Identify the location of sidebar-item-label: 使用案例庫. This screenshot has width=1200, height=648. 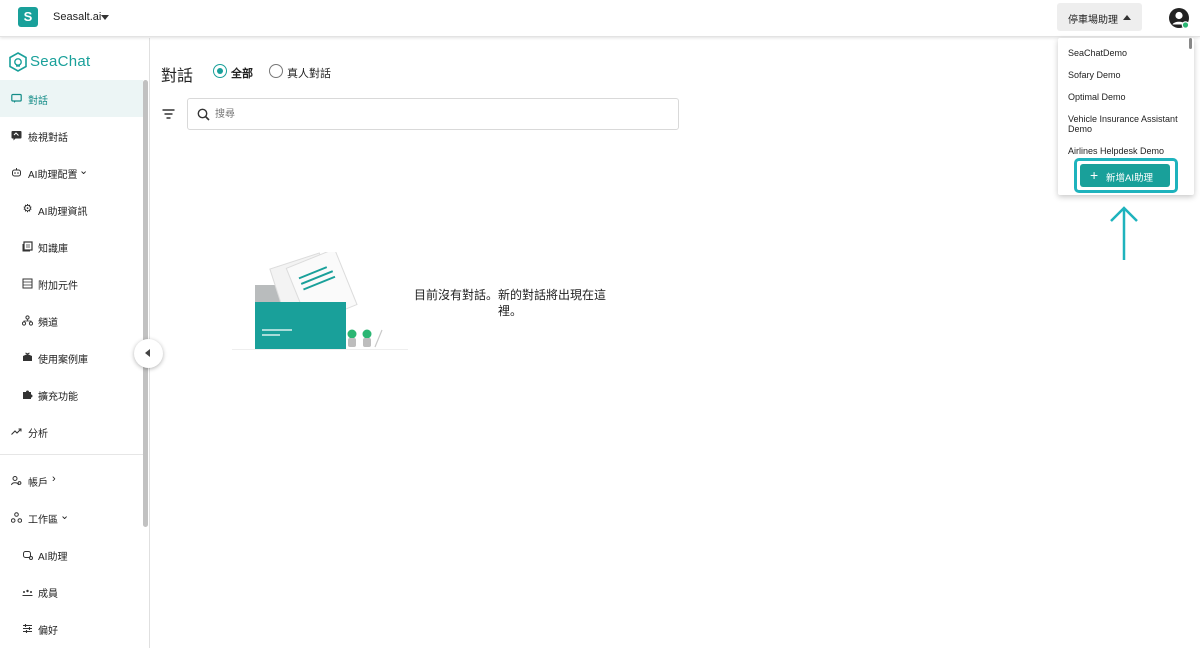
(63, 360).